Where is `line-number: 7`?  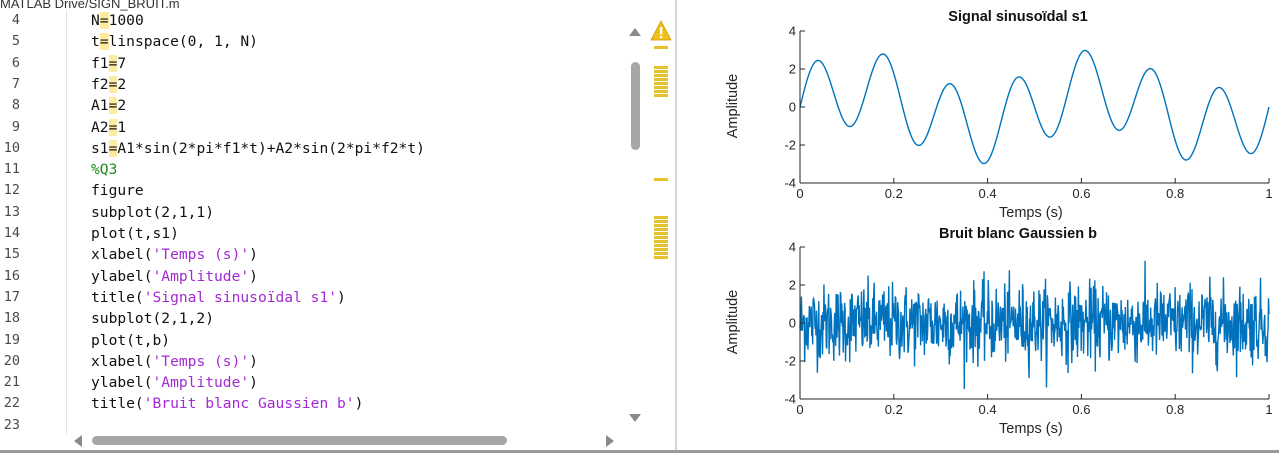 line-number: 7 is located at coordinates (15, 83).